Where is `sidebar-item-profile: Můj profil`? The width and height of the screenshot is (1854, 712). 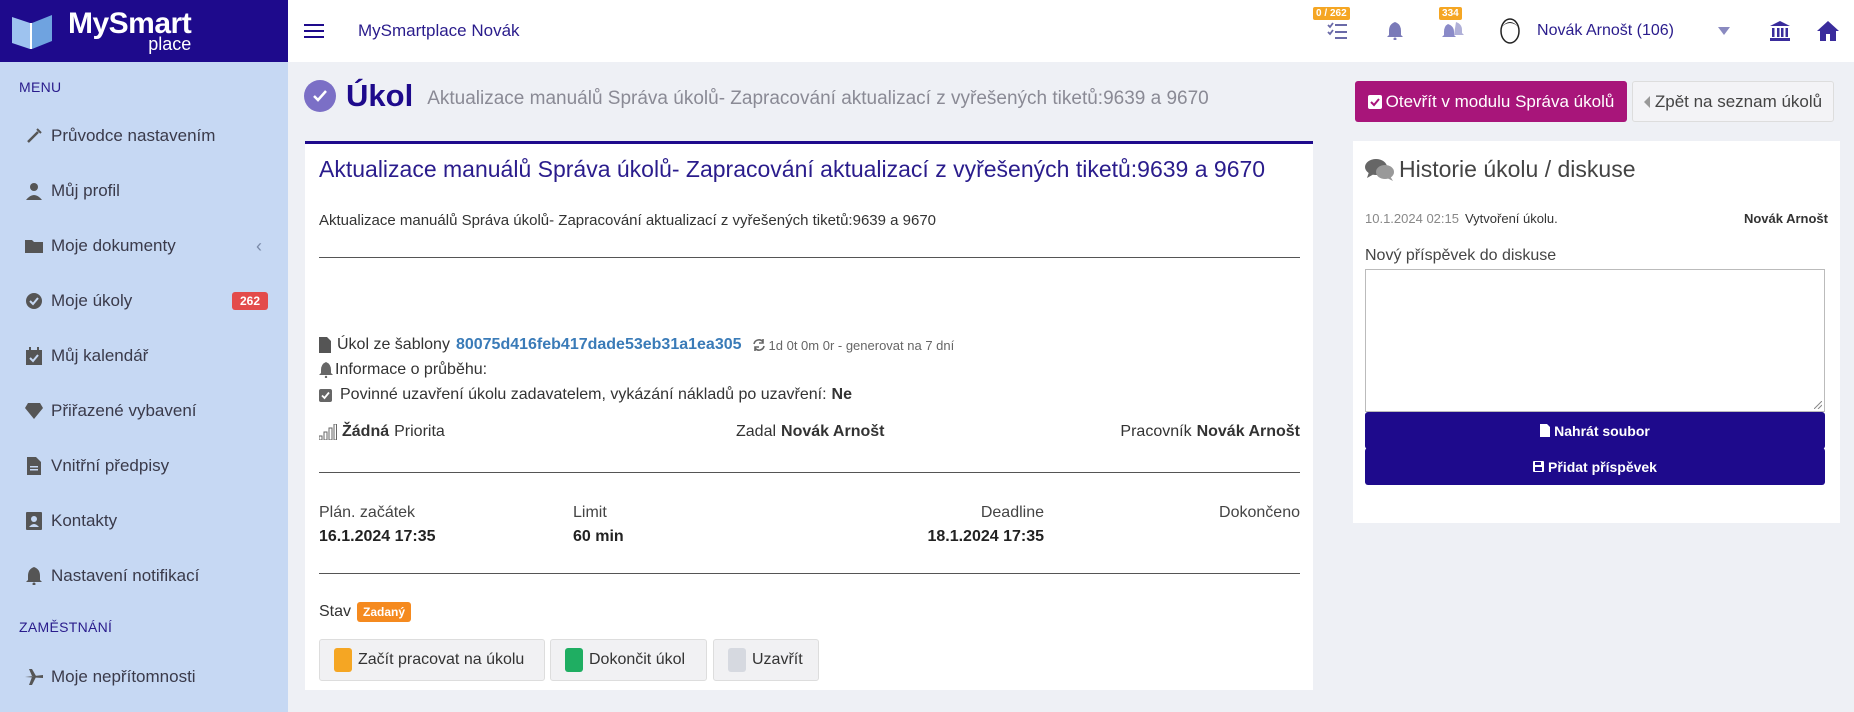 sidebar-item-profile: Můj profil is located at coordinates (144, 191).